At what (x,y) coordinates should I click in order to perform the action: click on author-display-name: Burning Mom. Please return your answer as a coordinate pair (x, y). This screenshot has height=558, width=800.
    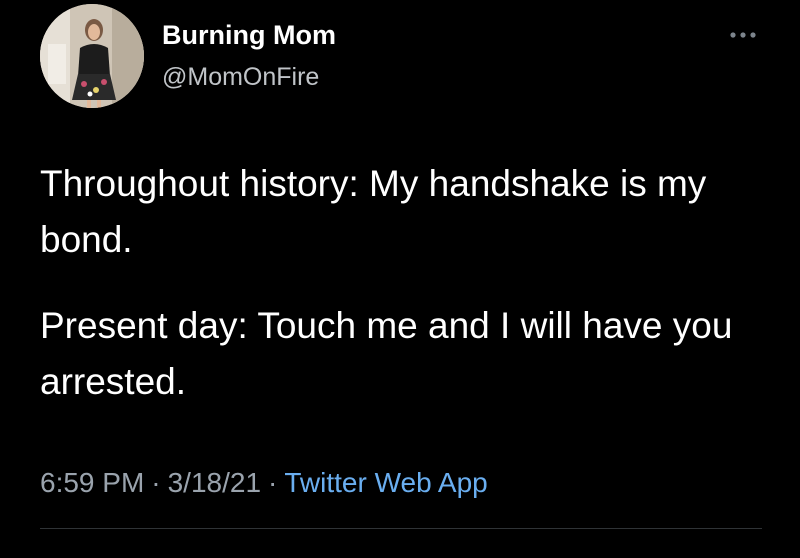
    Looking at the image, I should click on (249, 35).